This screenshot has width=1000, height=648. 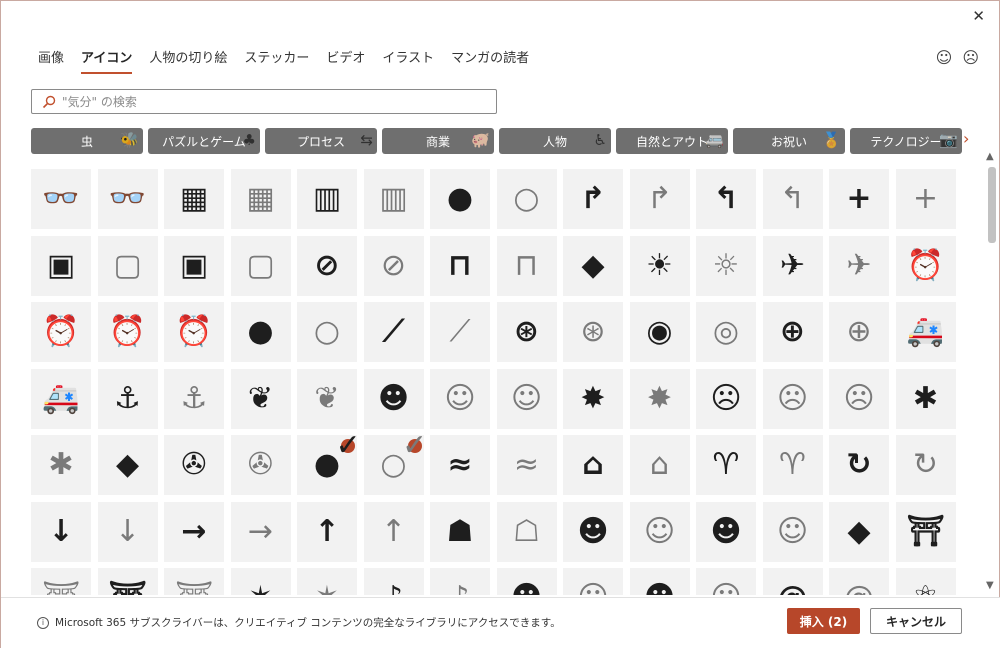 I want to click on alien-face-outline-icon: ○, so click(x=327, y=332).